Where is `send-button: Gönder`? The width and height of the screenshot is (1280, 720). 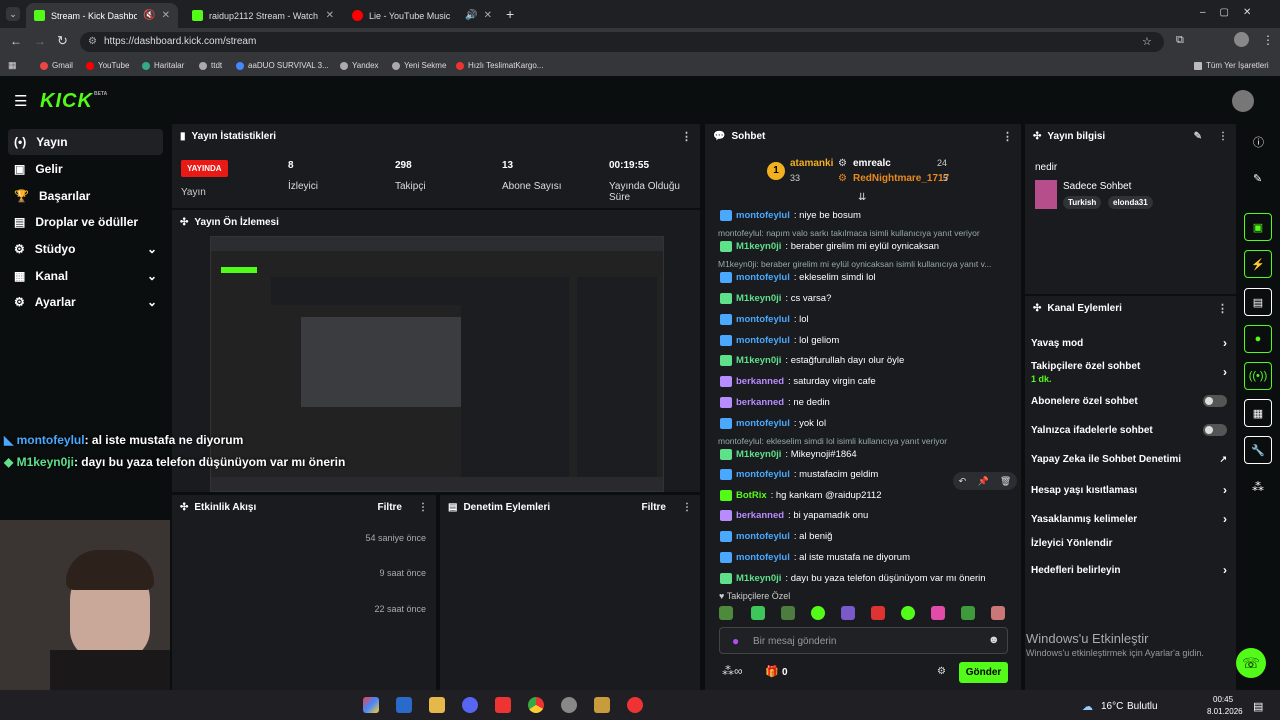 send-button: Gönder is located at coordinates (983, 672).